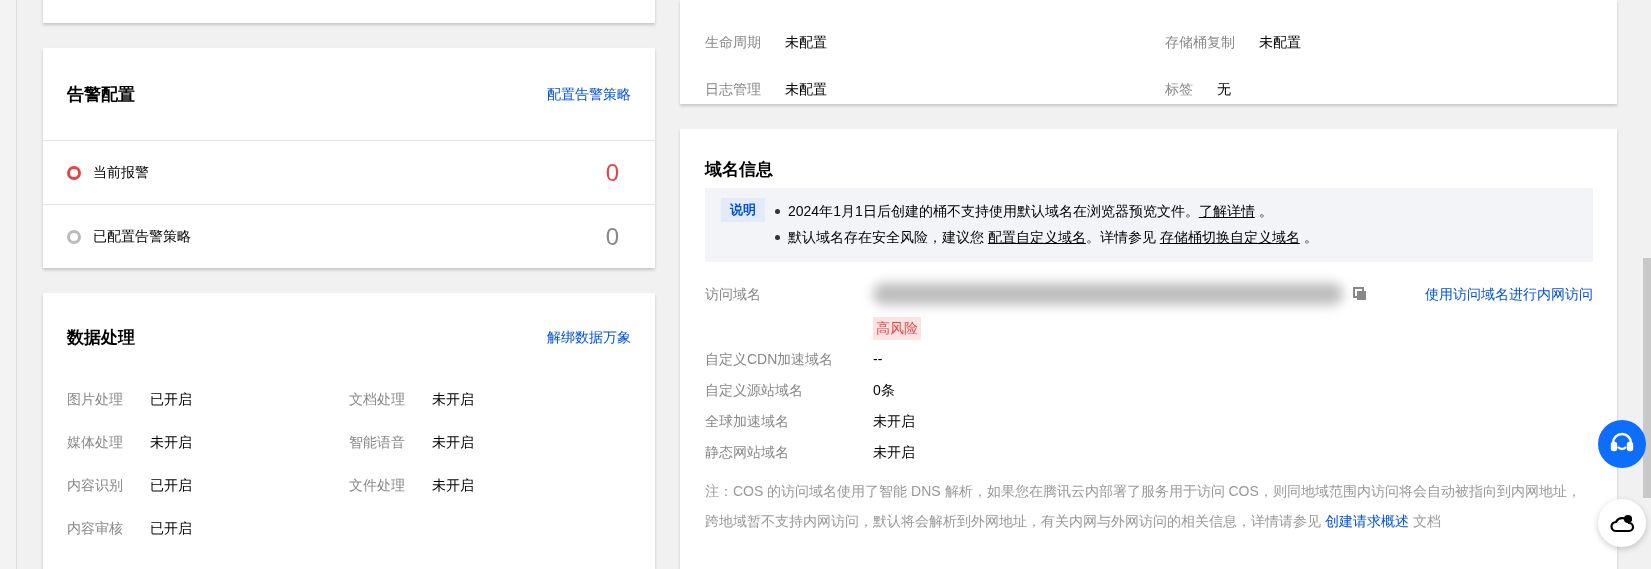  I want to click on field-label: 文件处理, so click(377, 486).